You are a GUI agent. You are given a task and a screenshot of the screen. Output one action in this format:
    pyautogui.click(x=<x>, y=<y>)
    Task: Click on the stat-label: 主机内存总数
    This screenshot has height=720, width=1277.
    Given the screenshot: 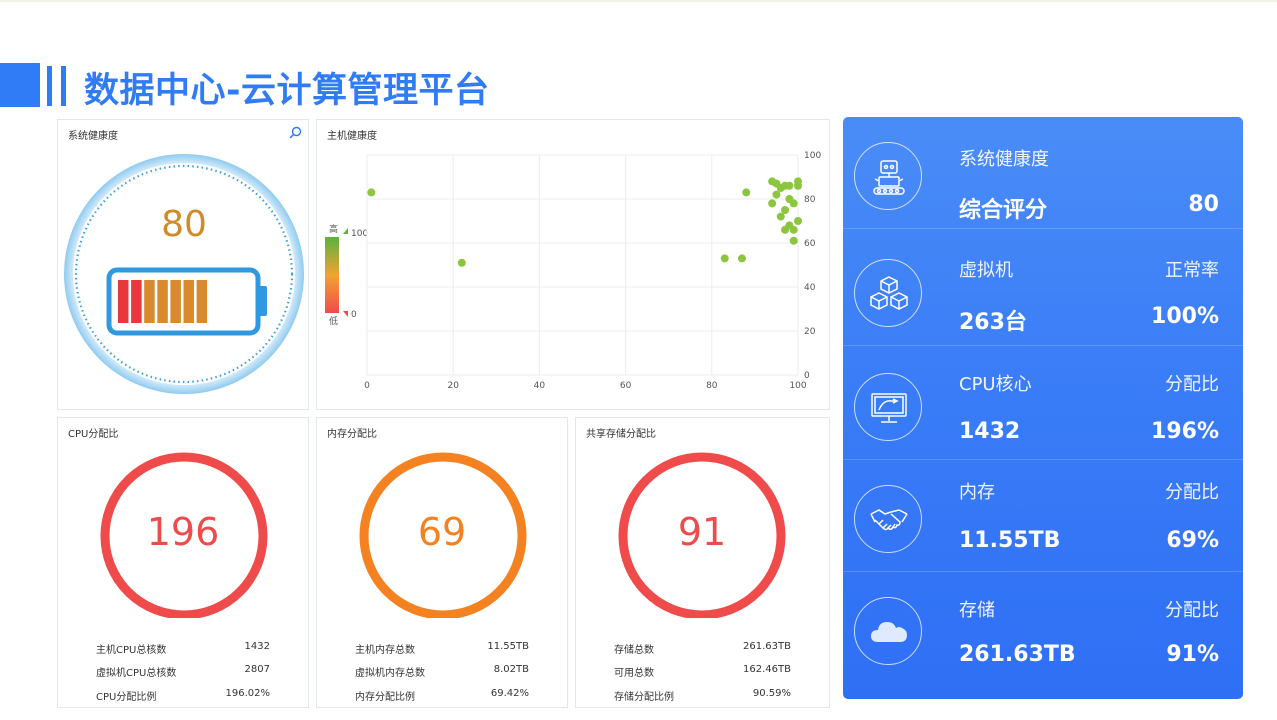 What is the action you would take?
    pyautogui.click(x=385, y=650)
    